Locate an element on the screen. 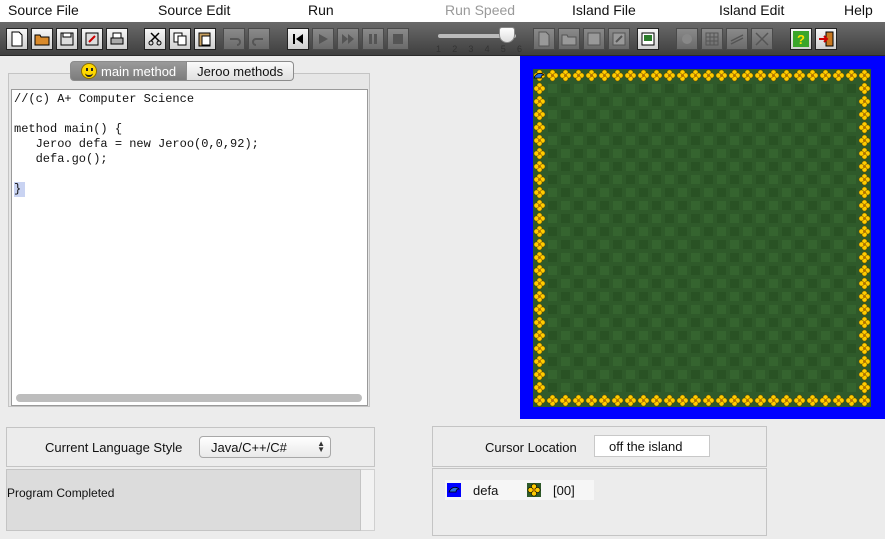 The width and height of the screenshot is (885, 539). reset-button is located at coordinates (298, 39).